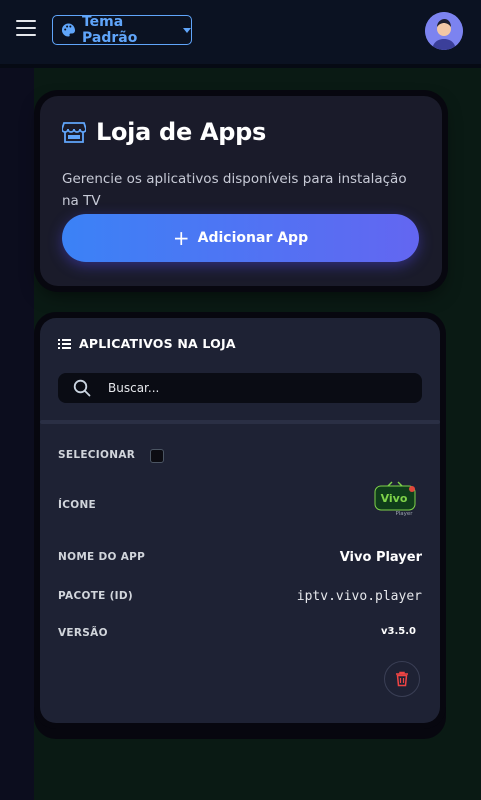  What do you see at coordinates (74, 132) in the screenshot?
I see `store-icon` at bounding box center [74, 132].